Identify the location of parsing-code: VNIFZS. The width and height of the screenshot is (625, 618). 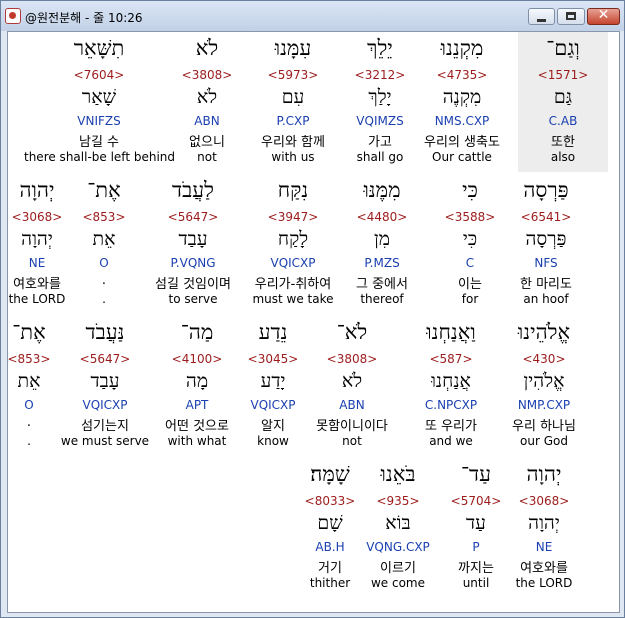
(99, 121).